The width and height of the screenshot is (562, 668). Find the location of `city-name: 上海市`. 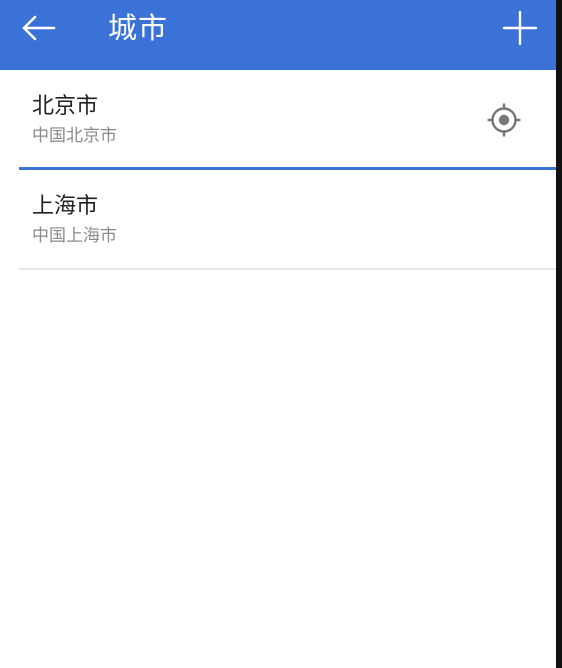

city-name: 上海市 is located at coordinates (65, 206).